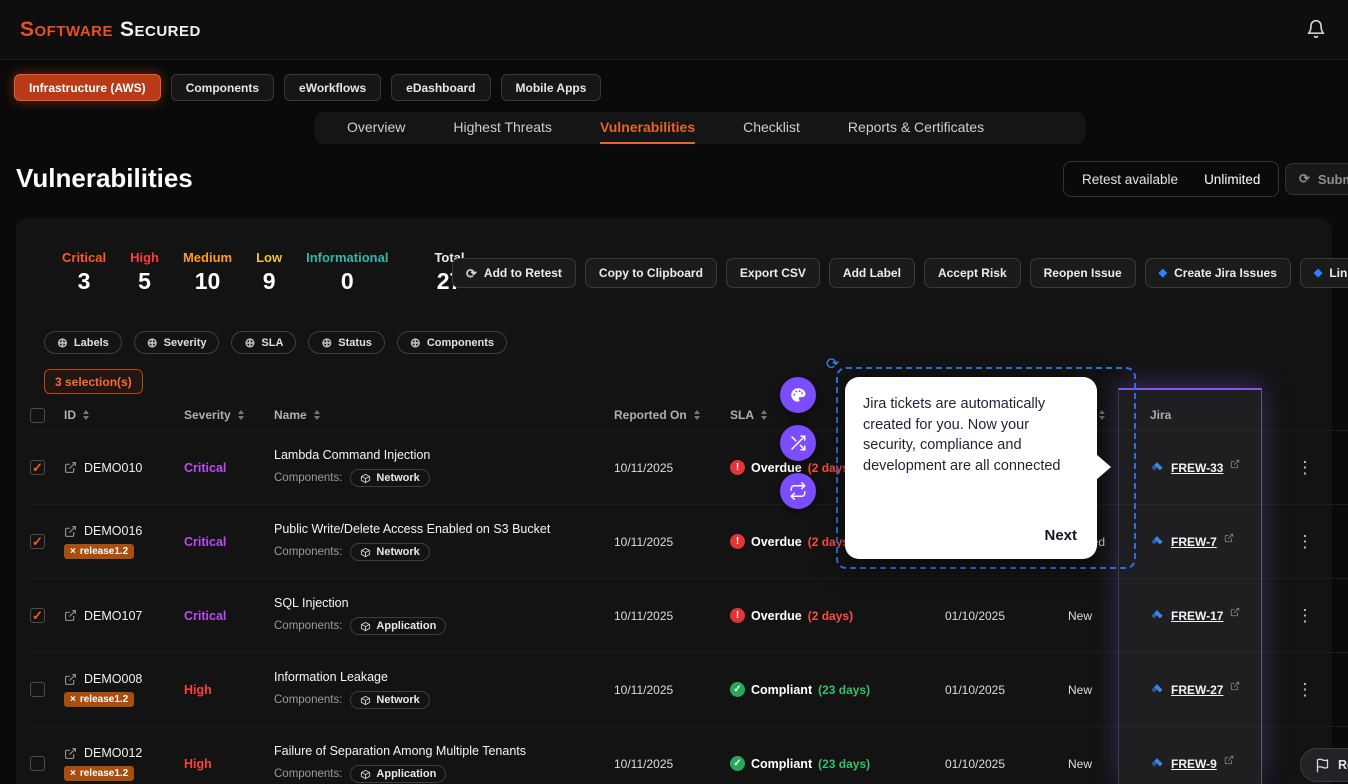 The width and height of the screenshot is (1348, 784). What do you see at coordinates (1197, 690) in the screenshot?
I see `jira-issue-link: FREW-27` at bounding box center [1197, 690].